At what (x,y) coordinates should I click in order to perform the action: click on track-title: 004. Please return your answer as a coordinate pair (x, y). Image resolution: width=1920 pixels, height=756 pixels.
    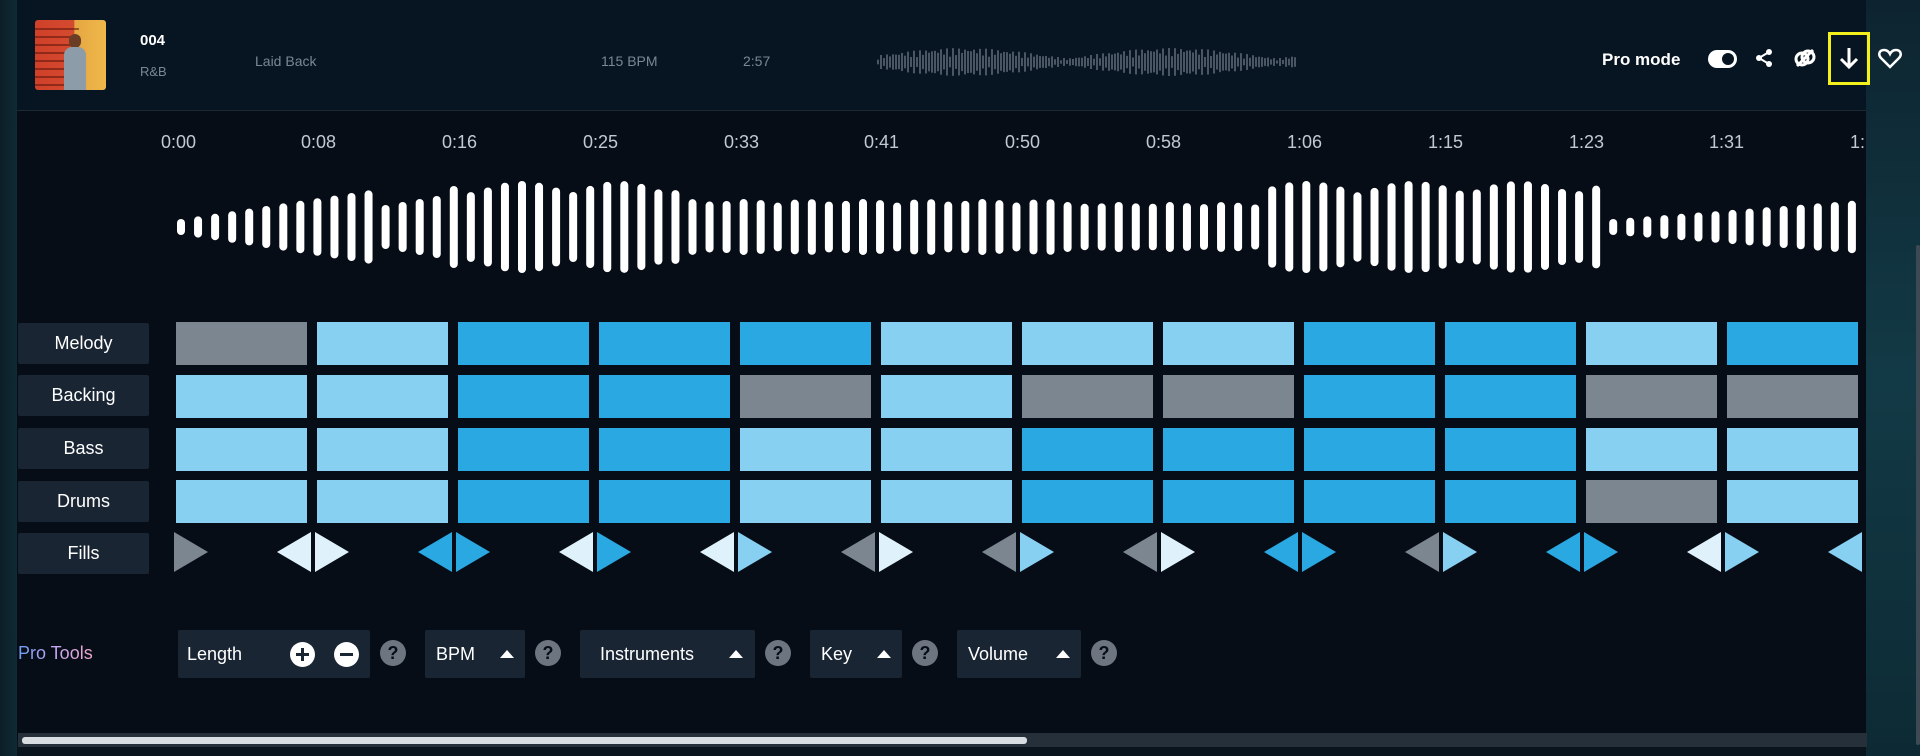
    Looking at the image, I should click on (153, 40).